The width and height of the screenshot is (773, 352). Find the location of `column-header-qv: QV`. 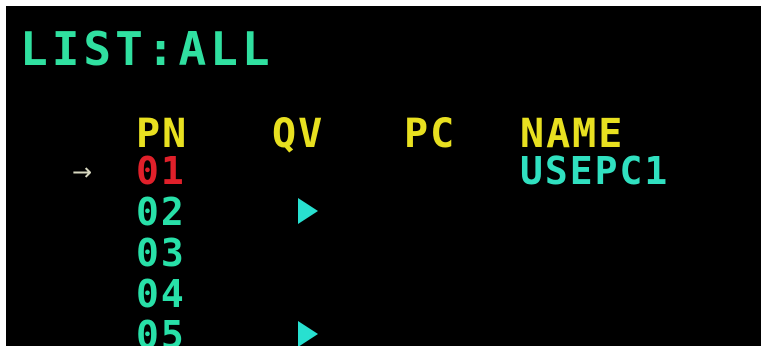

column-header-qv: QV is located at coordinates (298, 134).